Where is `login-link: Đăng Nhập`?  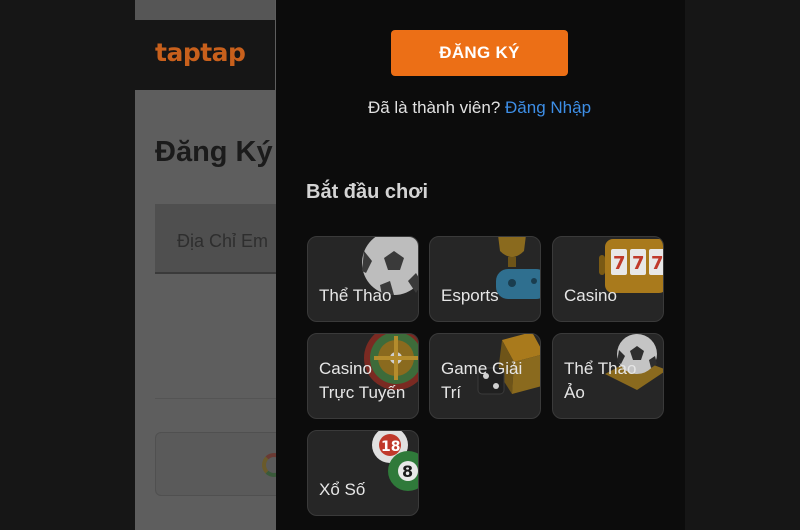 login-link: Đăng Nhập is located at coordinates (548, 107).